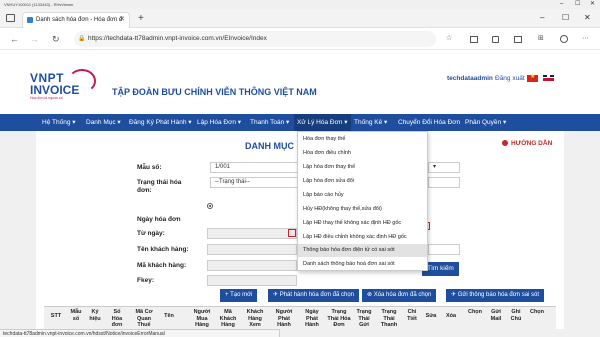 The image size is (600, 337). I want to click on dd-thong-bao-sai-sot: Thông báo hóa đơn điện tử có sai sót, so click(362, 250).